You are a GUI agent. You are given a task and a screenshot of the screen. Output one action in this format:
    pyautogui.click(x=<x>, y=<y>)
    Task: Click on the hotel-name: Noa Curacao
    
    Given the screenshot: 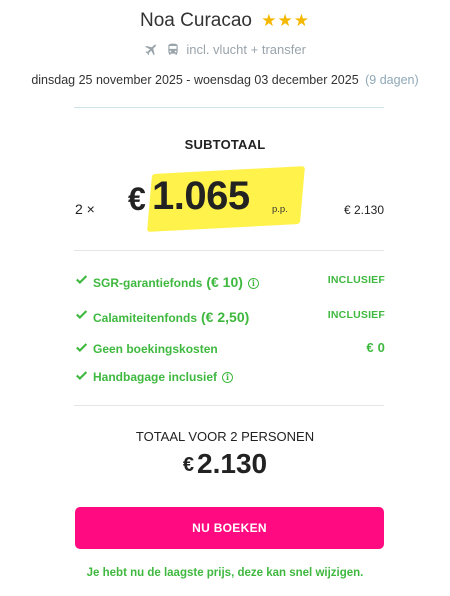 What is the action you would take?
    pyautogui.click(x=196, y=20)
    